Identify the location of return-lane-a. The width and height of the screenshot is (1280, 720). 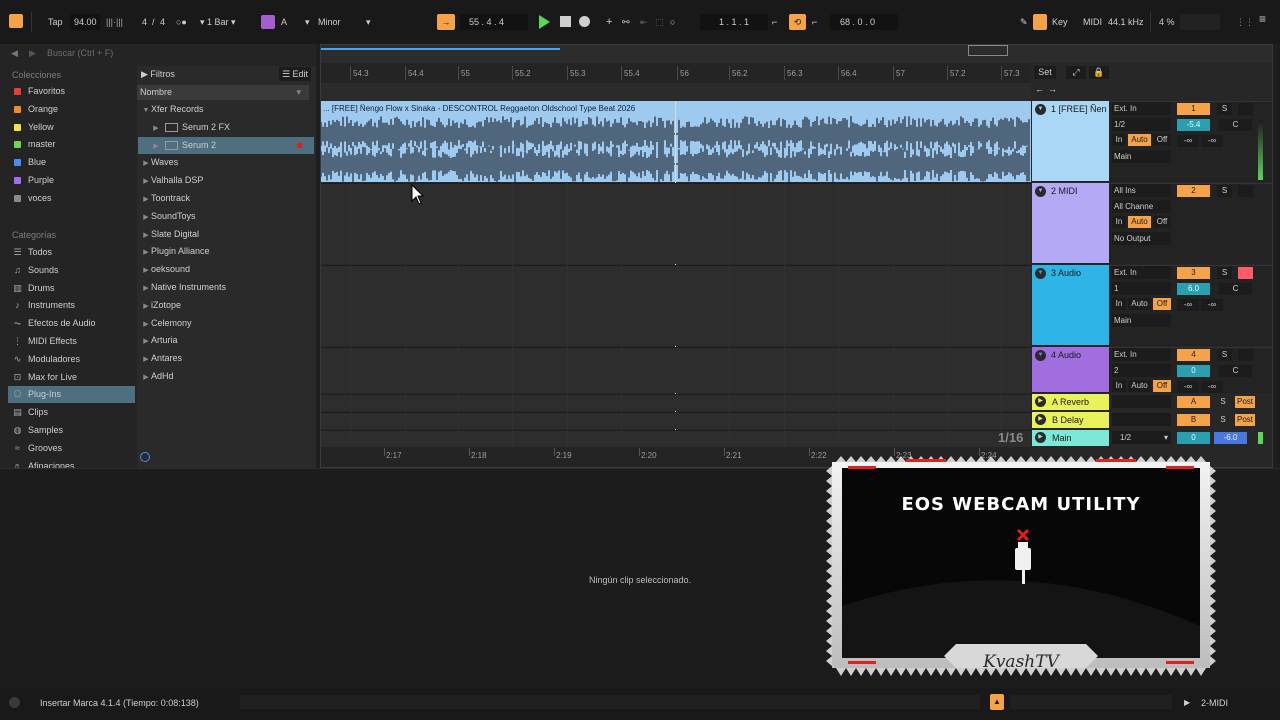
(676, 402).